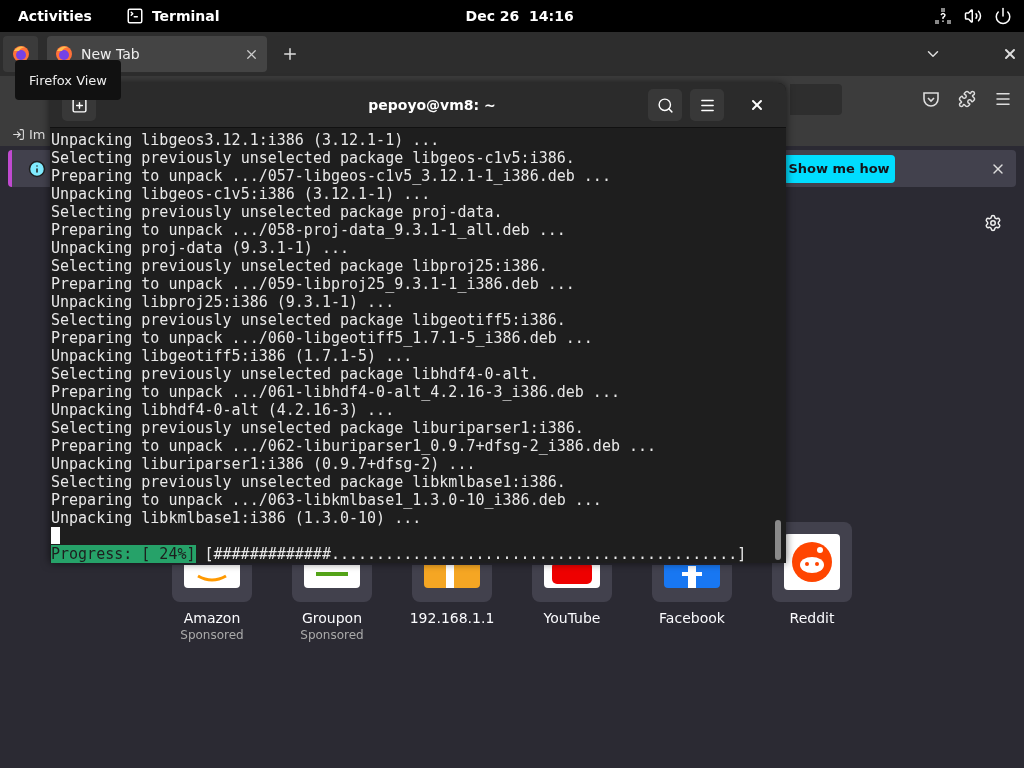 The width and height of the screenshot is (1024, 768). Describe the element at coordinates (432, 105) in the screenshot. I see `window-title: pepoyo@vm8: ~` at that location.